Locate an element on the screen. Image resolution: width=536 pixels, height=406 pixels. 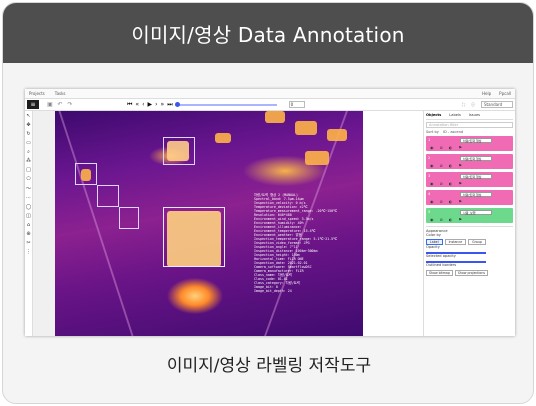
selected-opacity-label: Selected opacity is located at coordinates (441, 256).